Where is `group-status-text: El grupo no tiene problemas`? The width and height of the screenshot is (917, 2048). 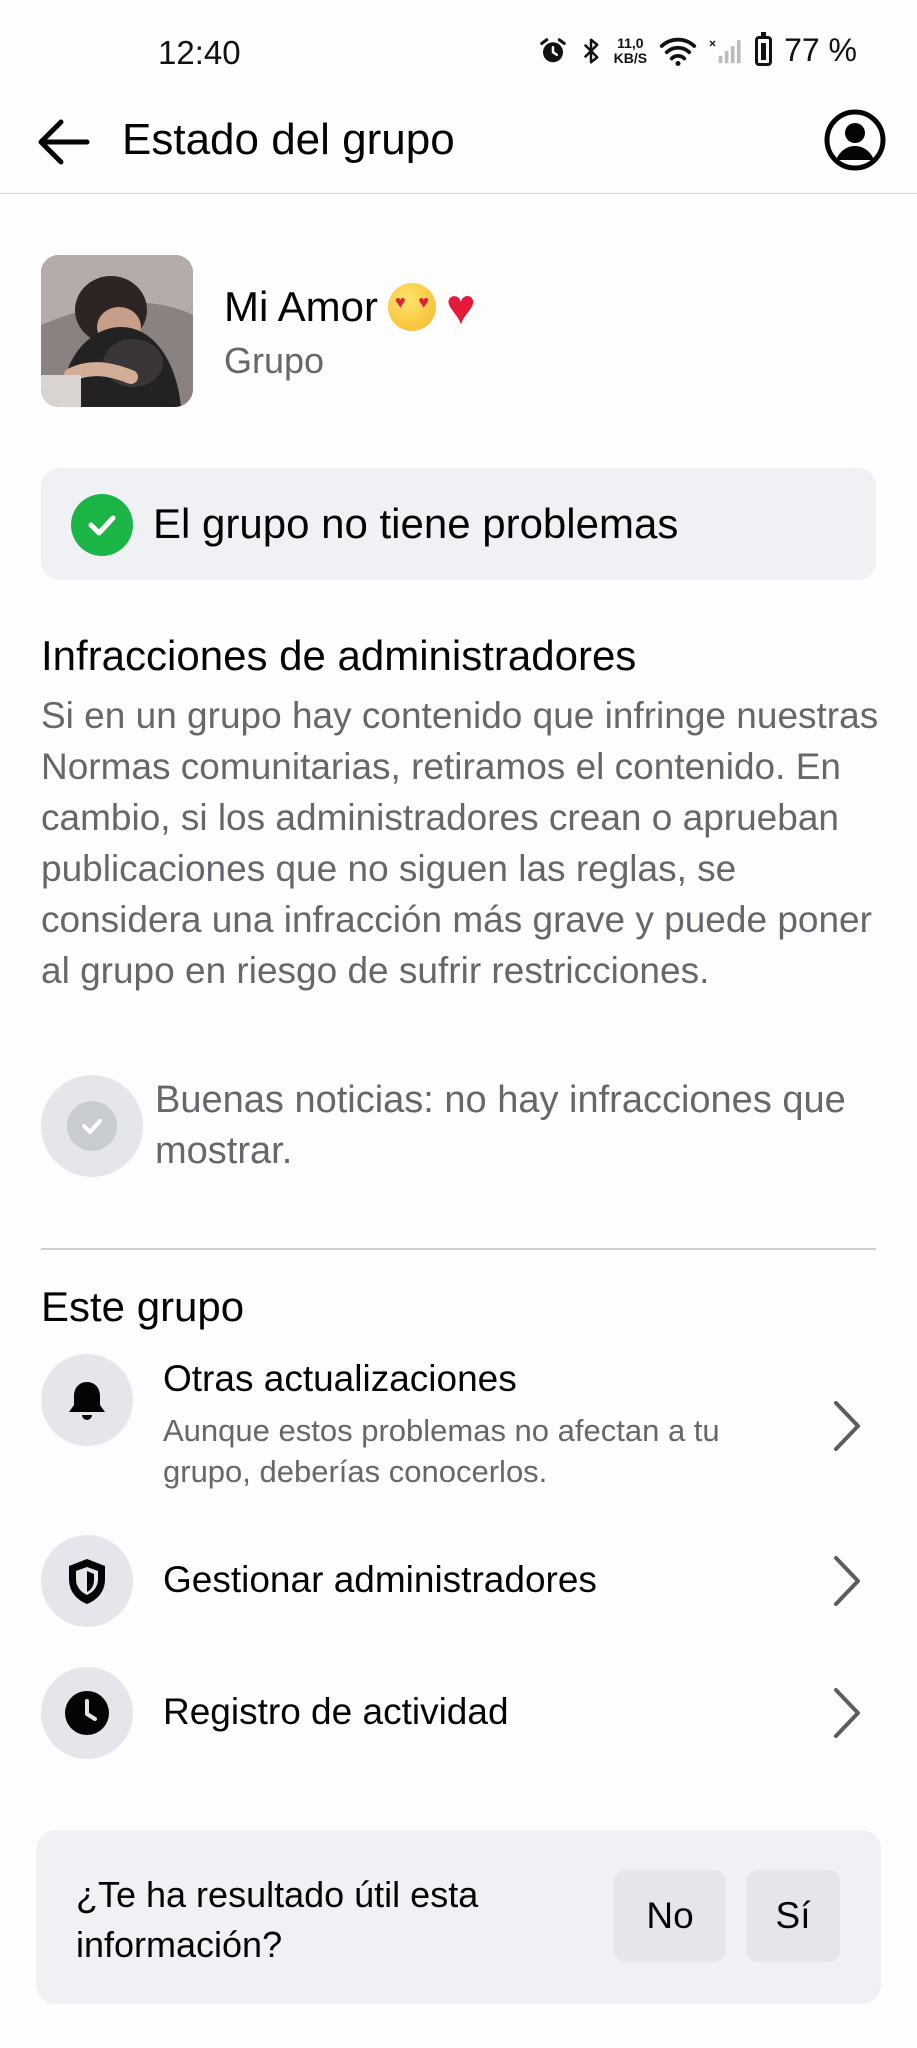
group-status-text: El grupo no tiene problemas is located at coordinates (416, 523).